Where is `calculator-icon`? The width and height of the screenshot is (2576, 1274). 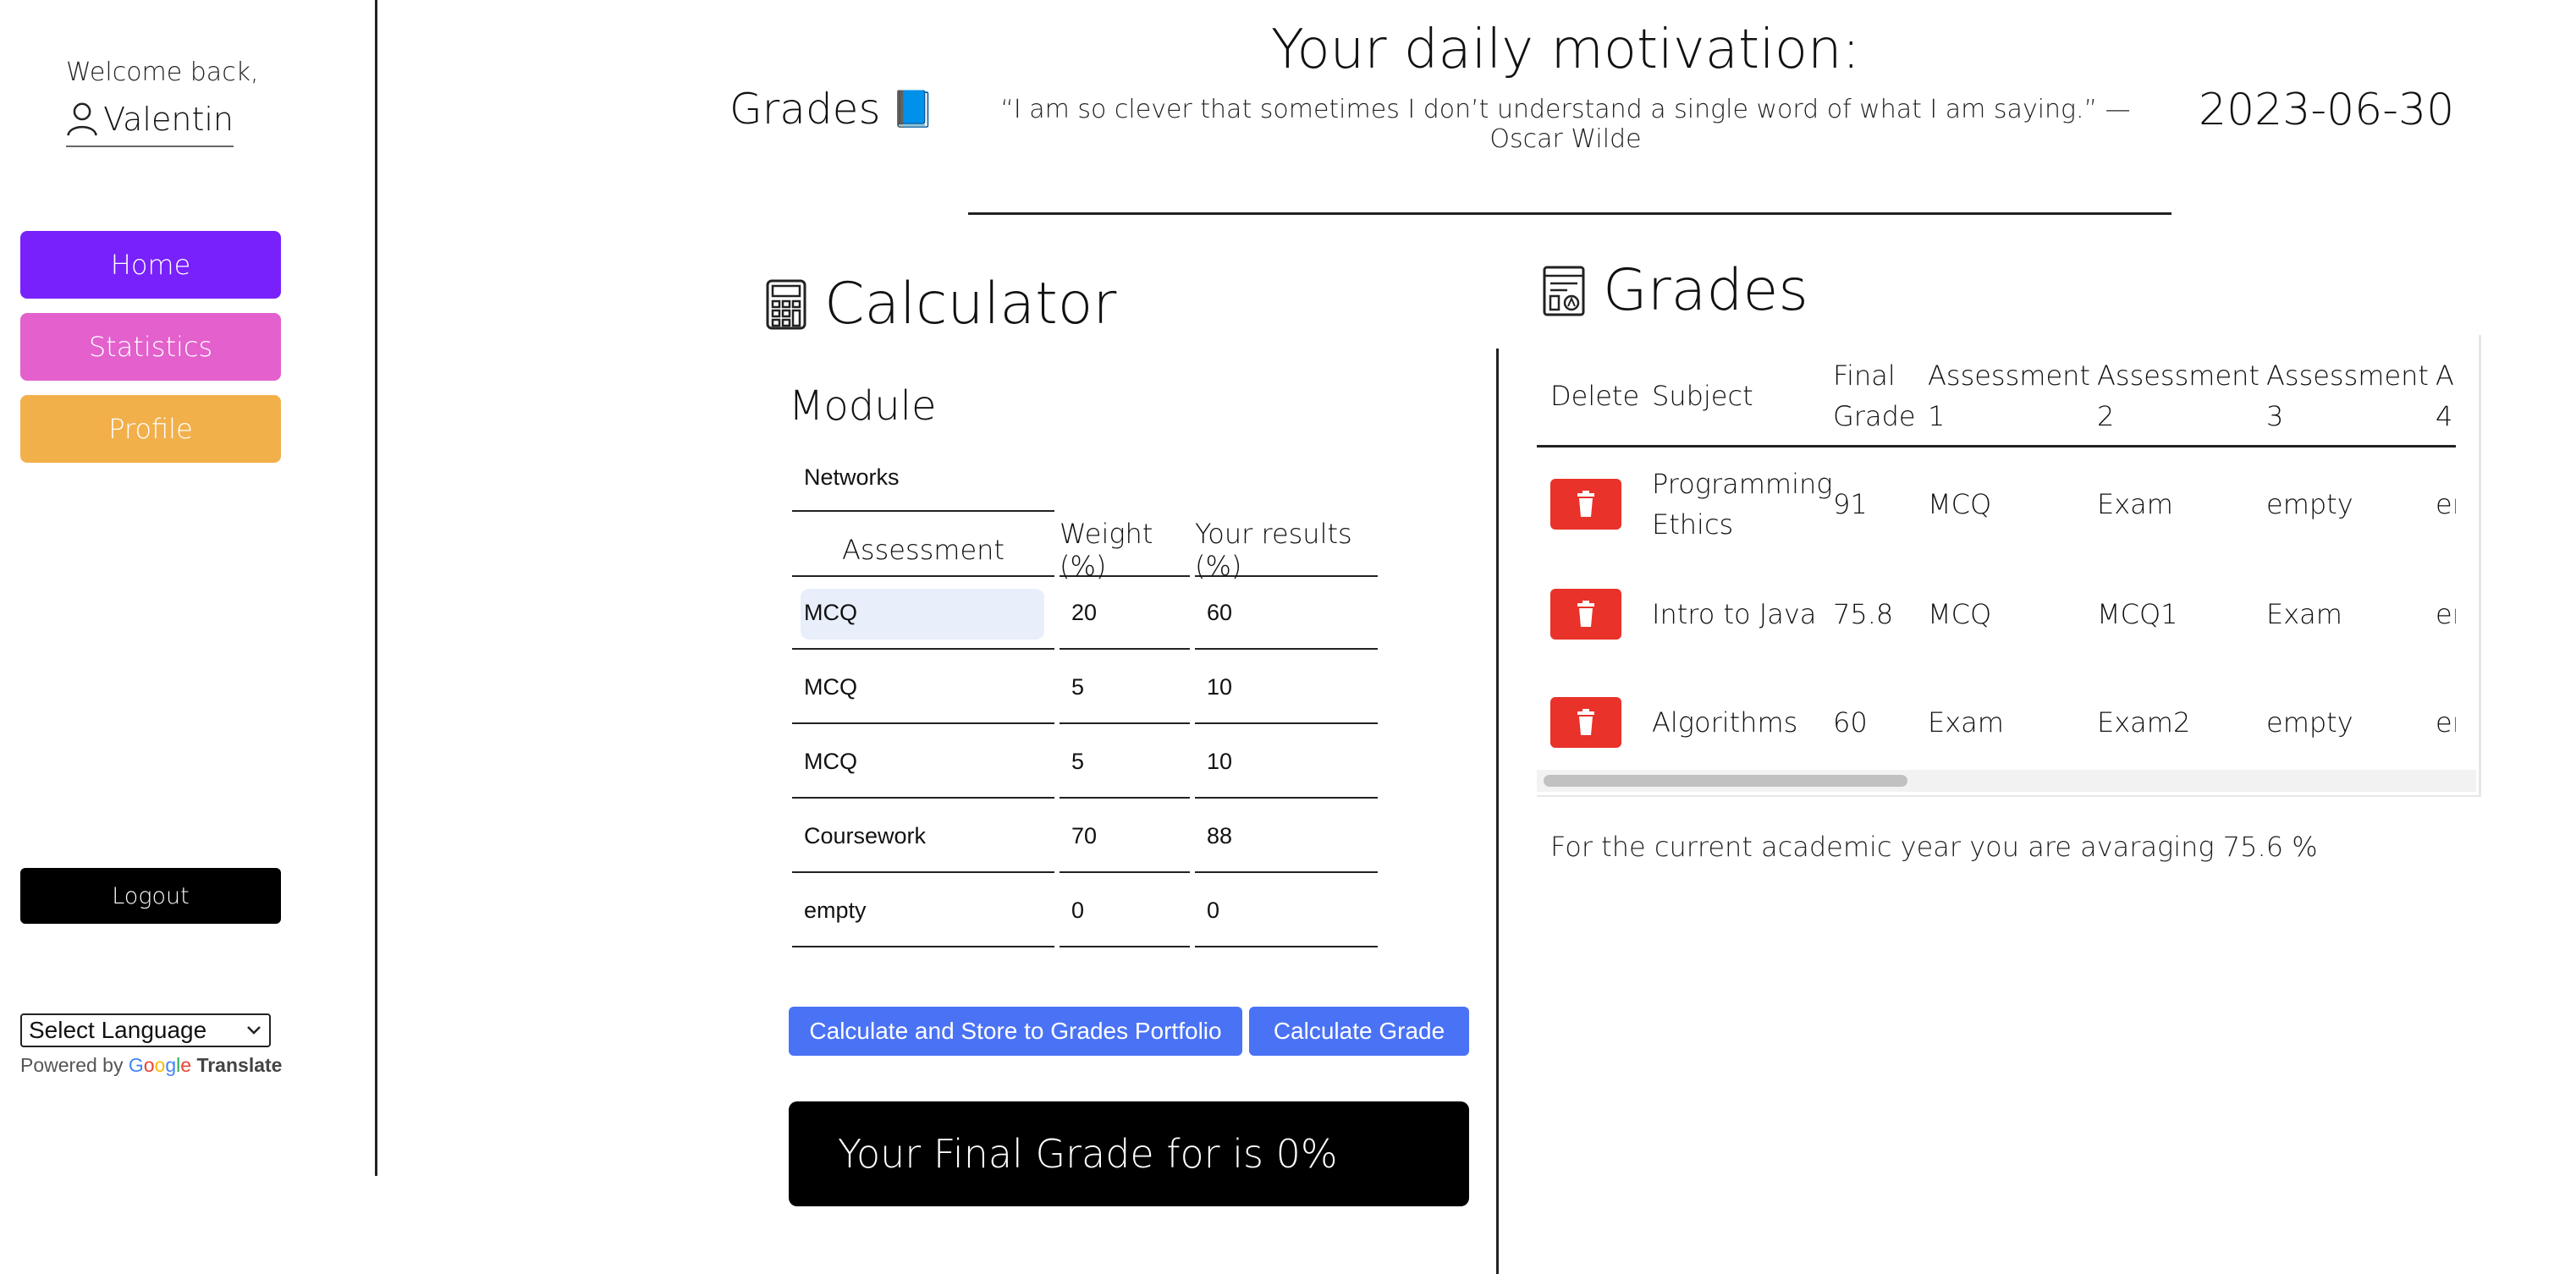
calculator-icon is located at coordinates (786, 304).